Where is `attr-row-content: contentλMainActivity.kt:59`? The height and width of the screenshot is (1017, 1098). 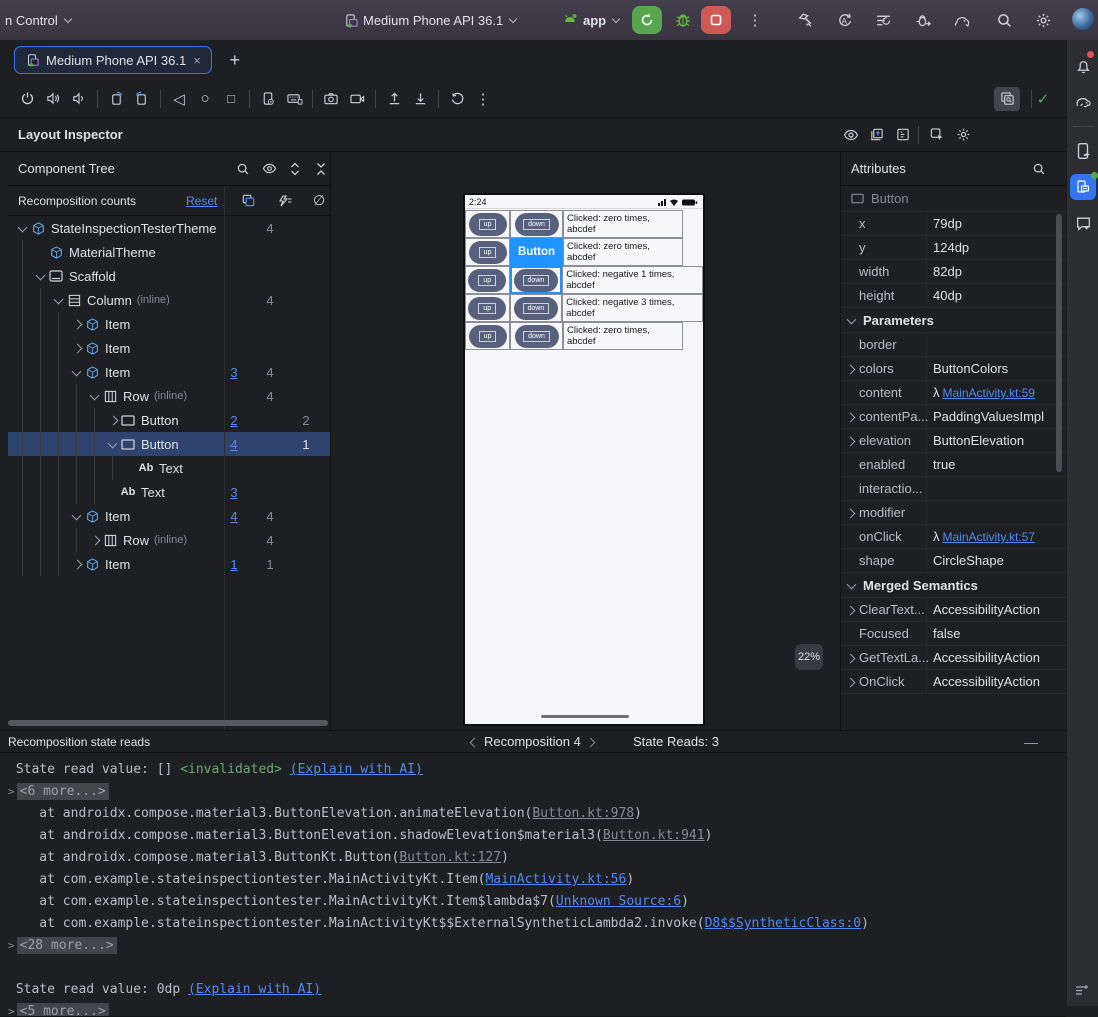 attr-row-content: contentλMainActivity.kt:59 is located at coordinates (953, 393).